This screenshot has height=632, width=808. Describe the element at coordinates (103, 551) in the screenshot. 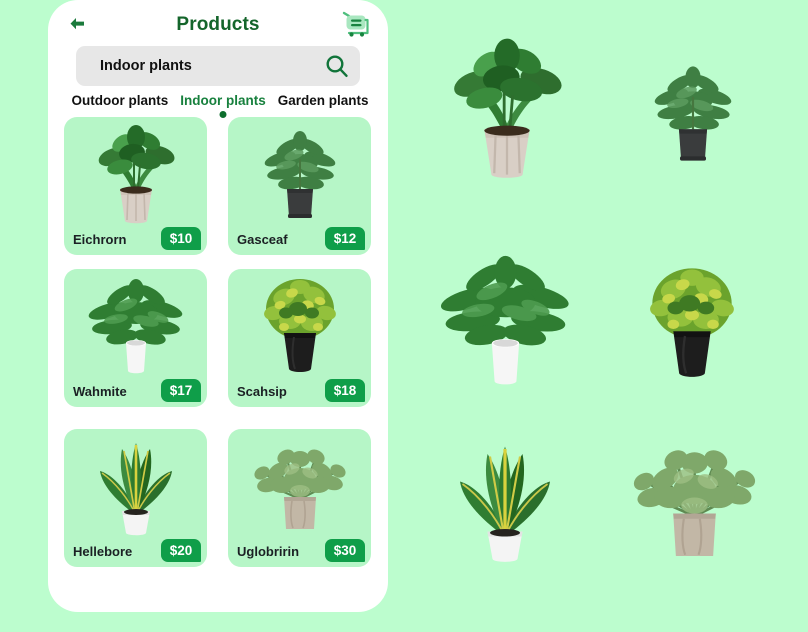

I see `product-name: Hellebore` at that location.